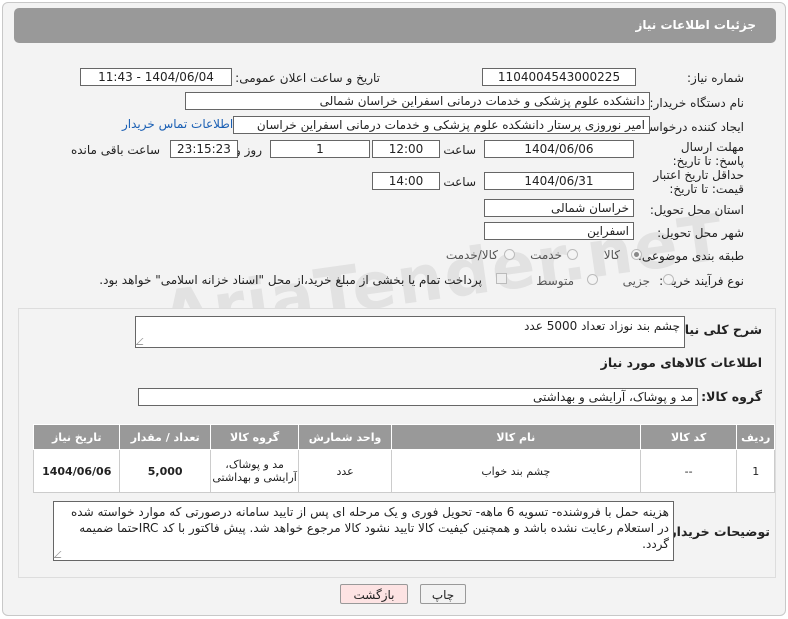 This screenshot has height=619, width=788. What do you see at coordinates (668, 279) in the screenshot?
I see `process-minor-radio` at bounding box center [668, 279].